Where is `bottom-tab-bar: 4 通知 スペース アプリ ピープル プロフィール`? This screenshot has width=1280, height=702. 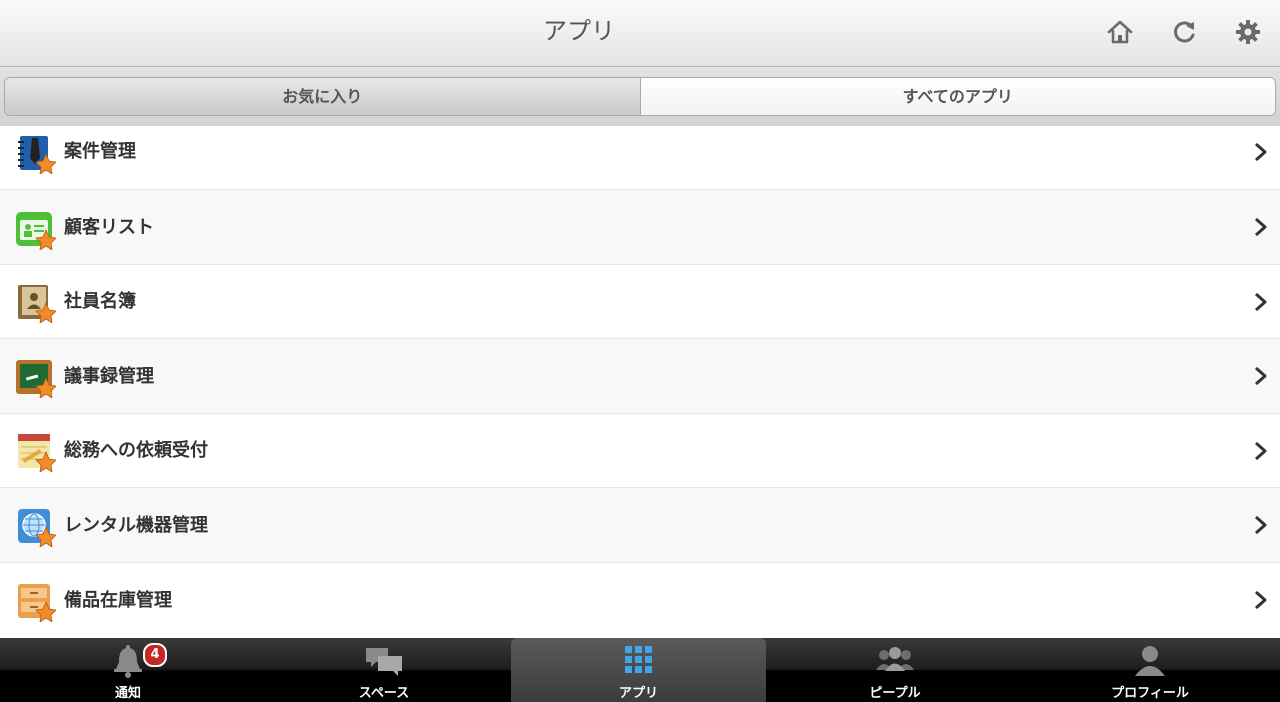 bottom-tab-bar: 4 通知 スペース アプリ ピープル プロフィール is located at coordinates (640, 670).